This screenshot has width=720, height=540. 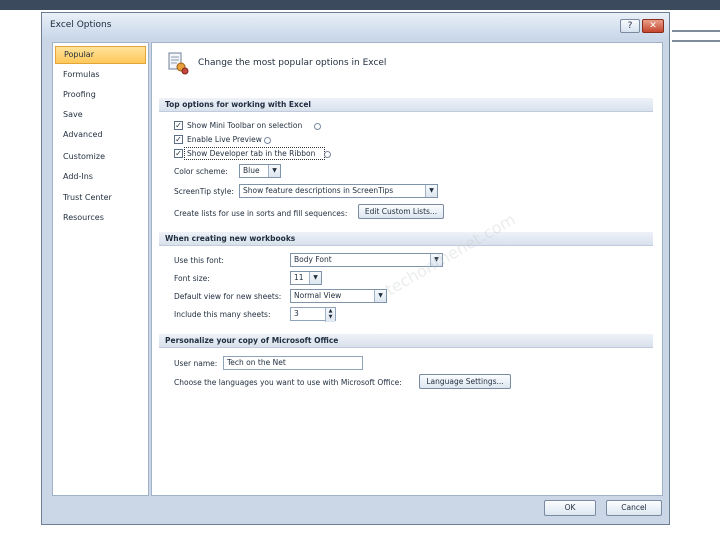 What do you see at coordinates (570, 508) in the screenshot?
I see `ok-button: OK` at bounding box center [570, 508].